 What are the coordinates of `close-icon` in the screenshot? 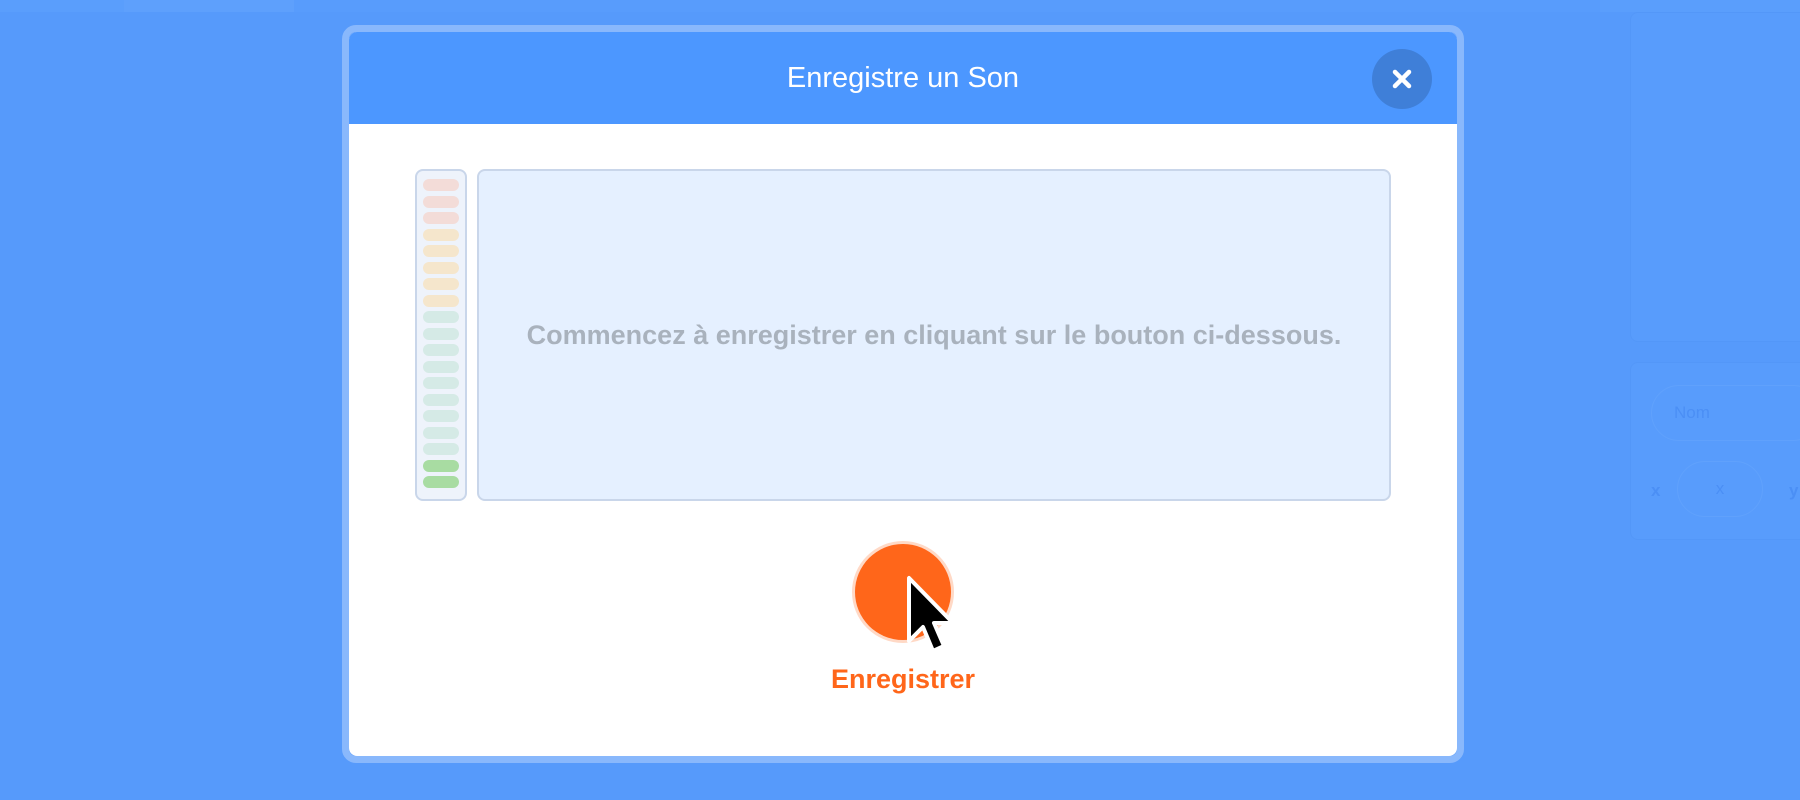 It's located at (1402, 79).